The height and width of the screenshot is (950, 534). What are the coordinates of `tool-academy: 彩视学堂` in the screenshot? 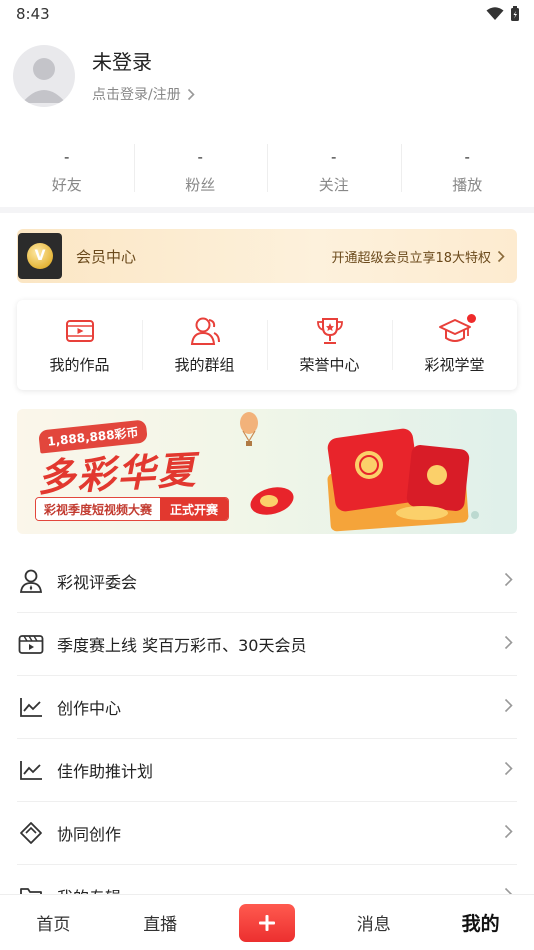 It's located at (454, 345).